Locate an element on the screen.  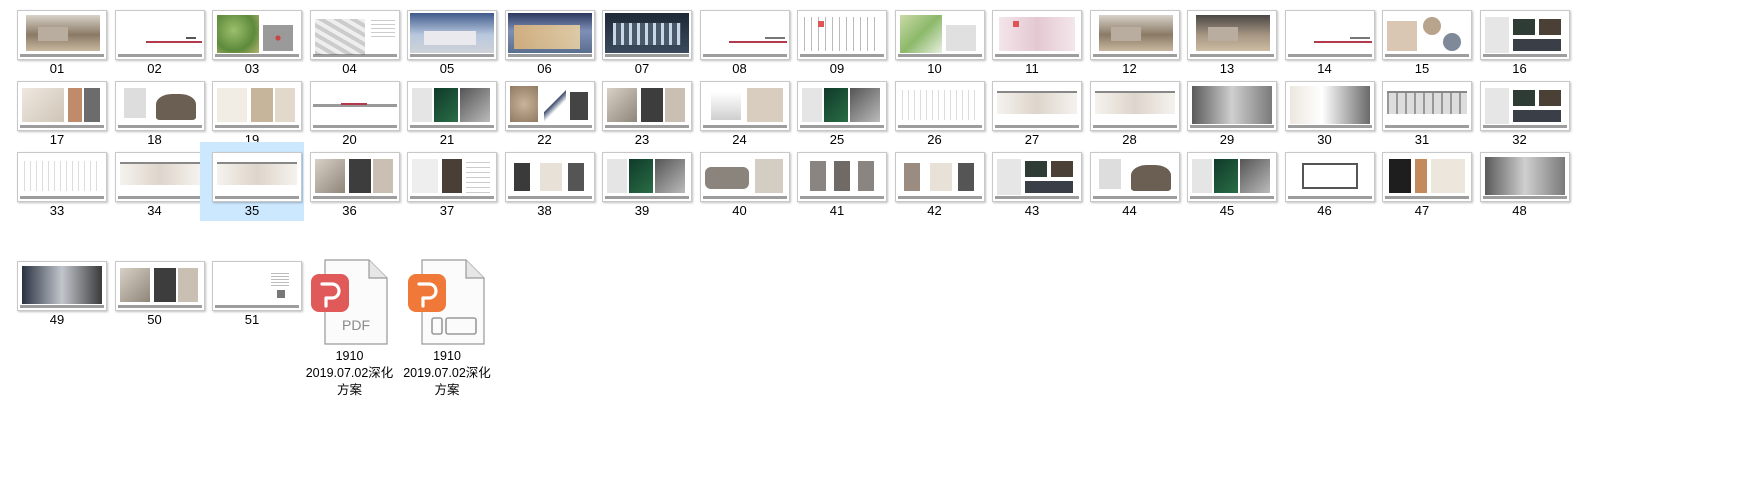
file-item-31: 31 is located at coordinates (1422, 110).